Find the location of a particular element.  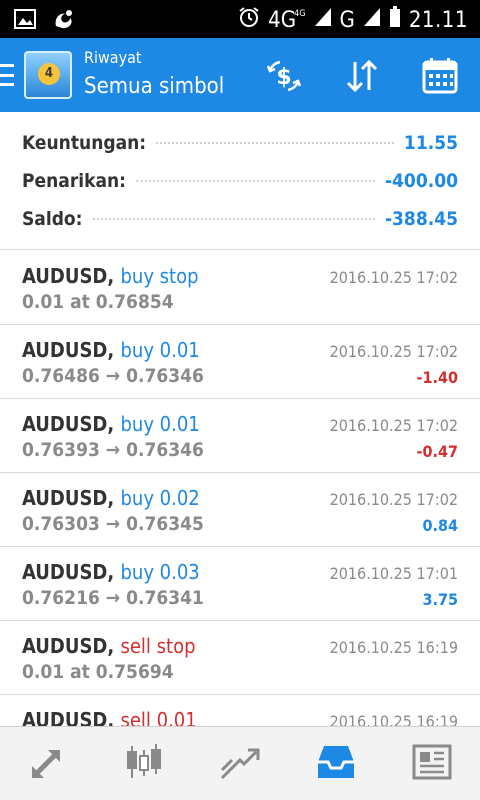

nav-trade is located at coordinates (240, 763).